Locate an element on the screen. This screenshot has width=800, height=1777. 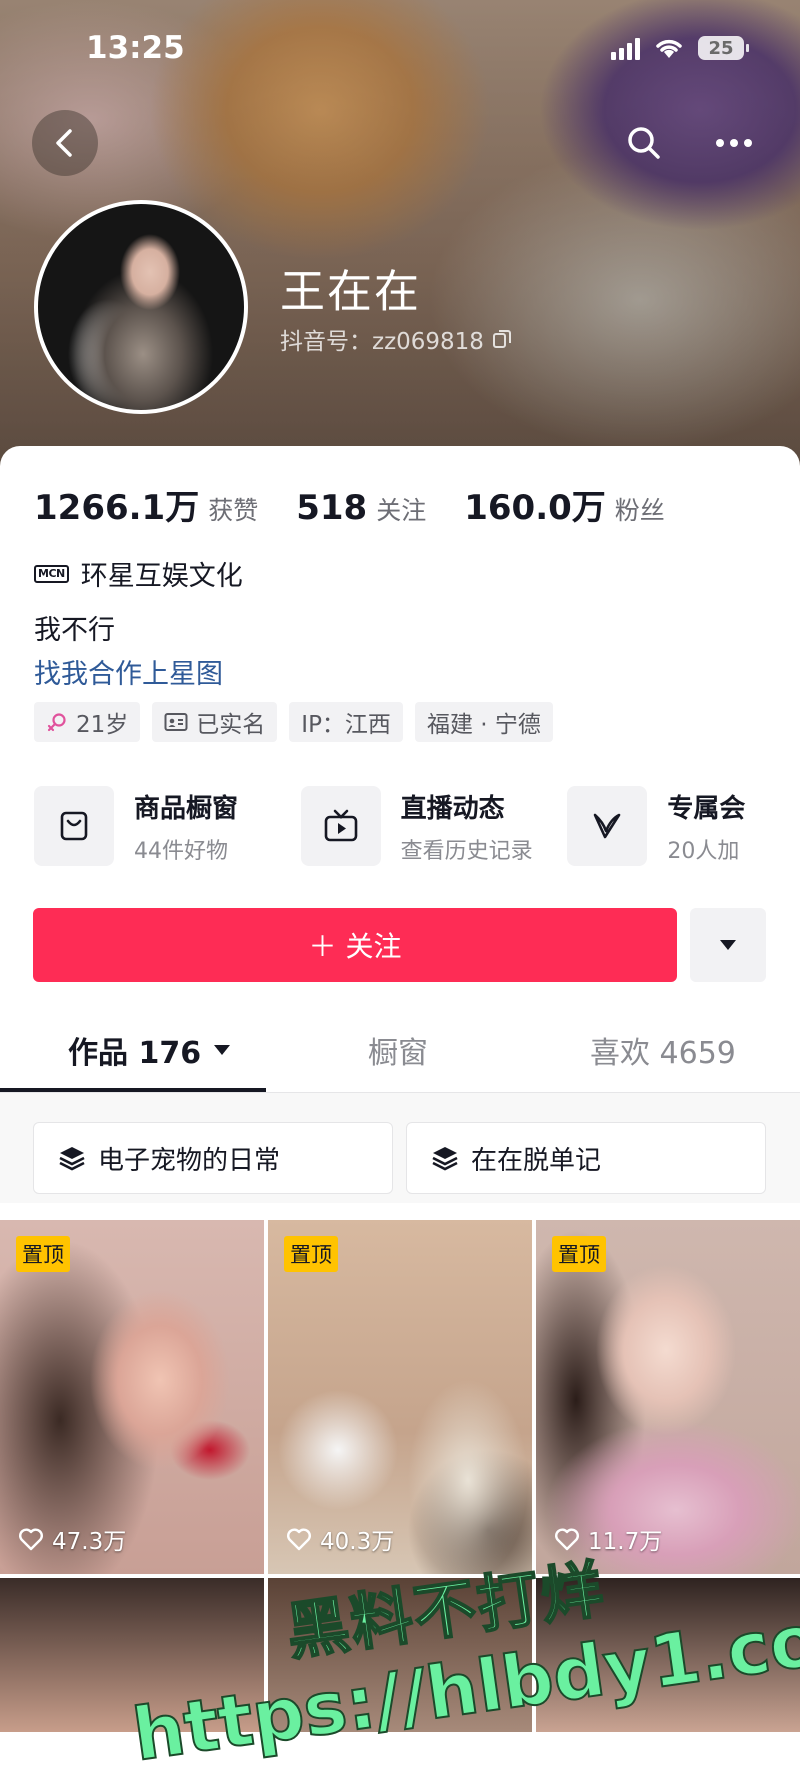
content-tabs: 作品 176 橱窗 喜欢 4659 is located at coordinates (400, 1060).